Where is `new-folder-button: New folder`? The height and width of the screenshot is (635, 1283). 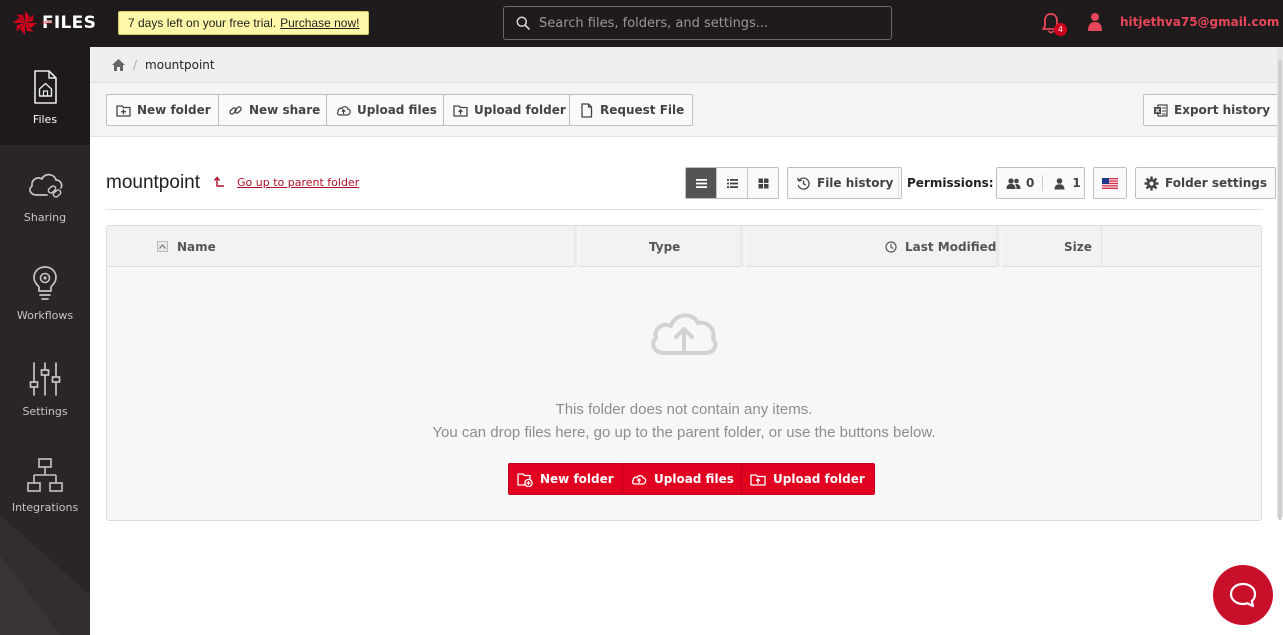 new-folder-button: New folder is located at coordinates (163, 110).